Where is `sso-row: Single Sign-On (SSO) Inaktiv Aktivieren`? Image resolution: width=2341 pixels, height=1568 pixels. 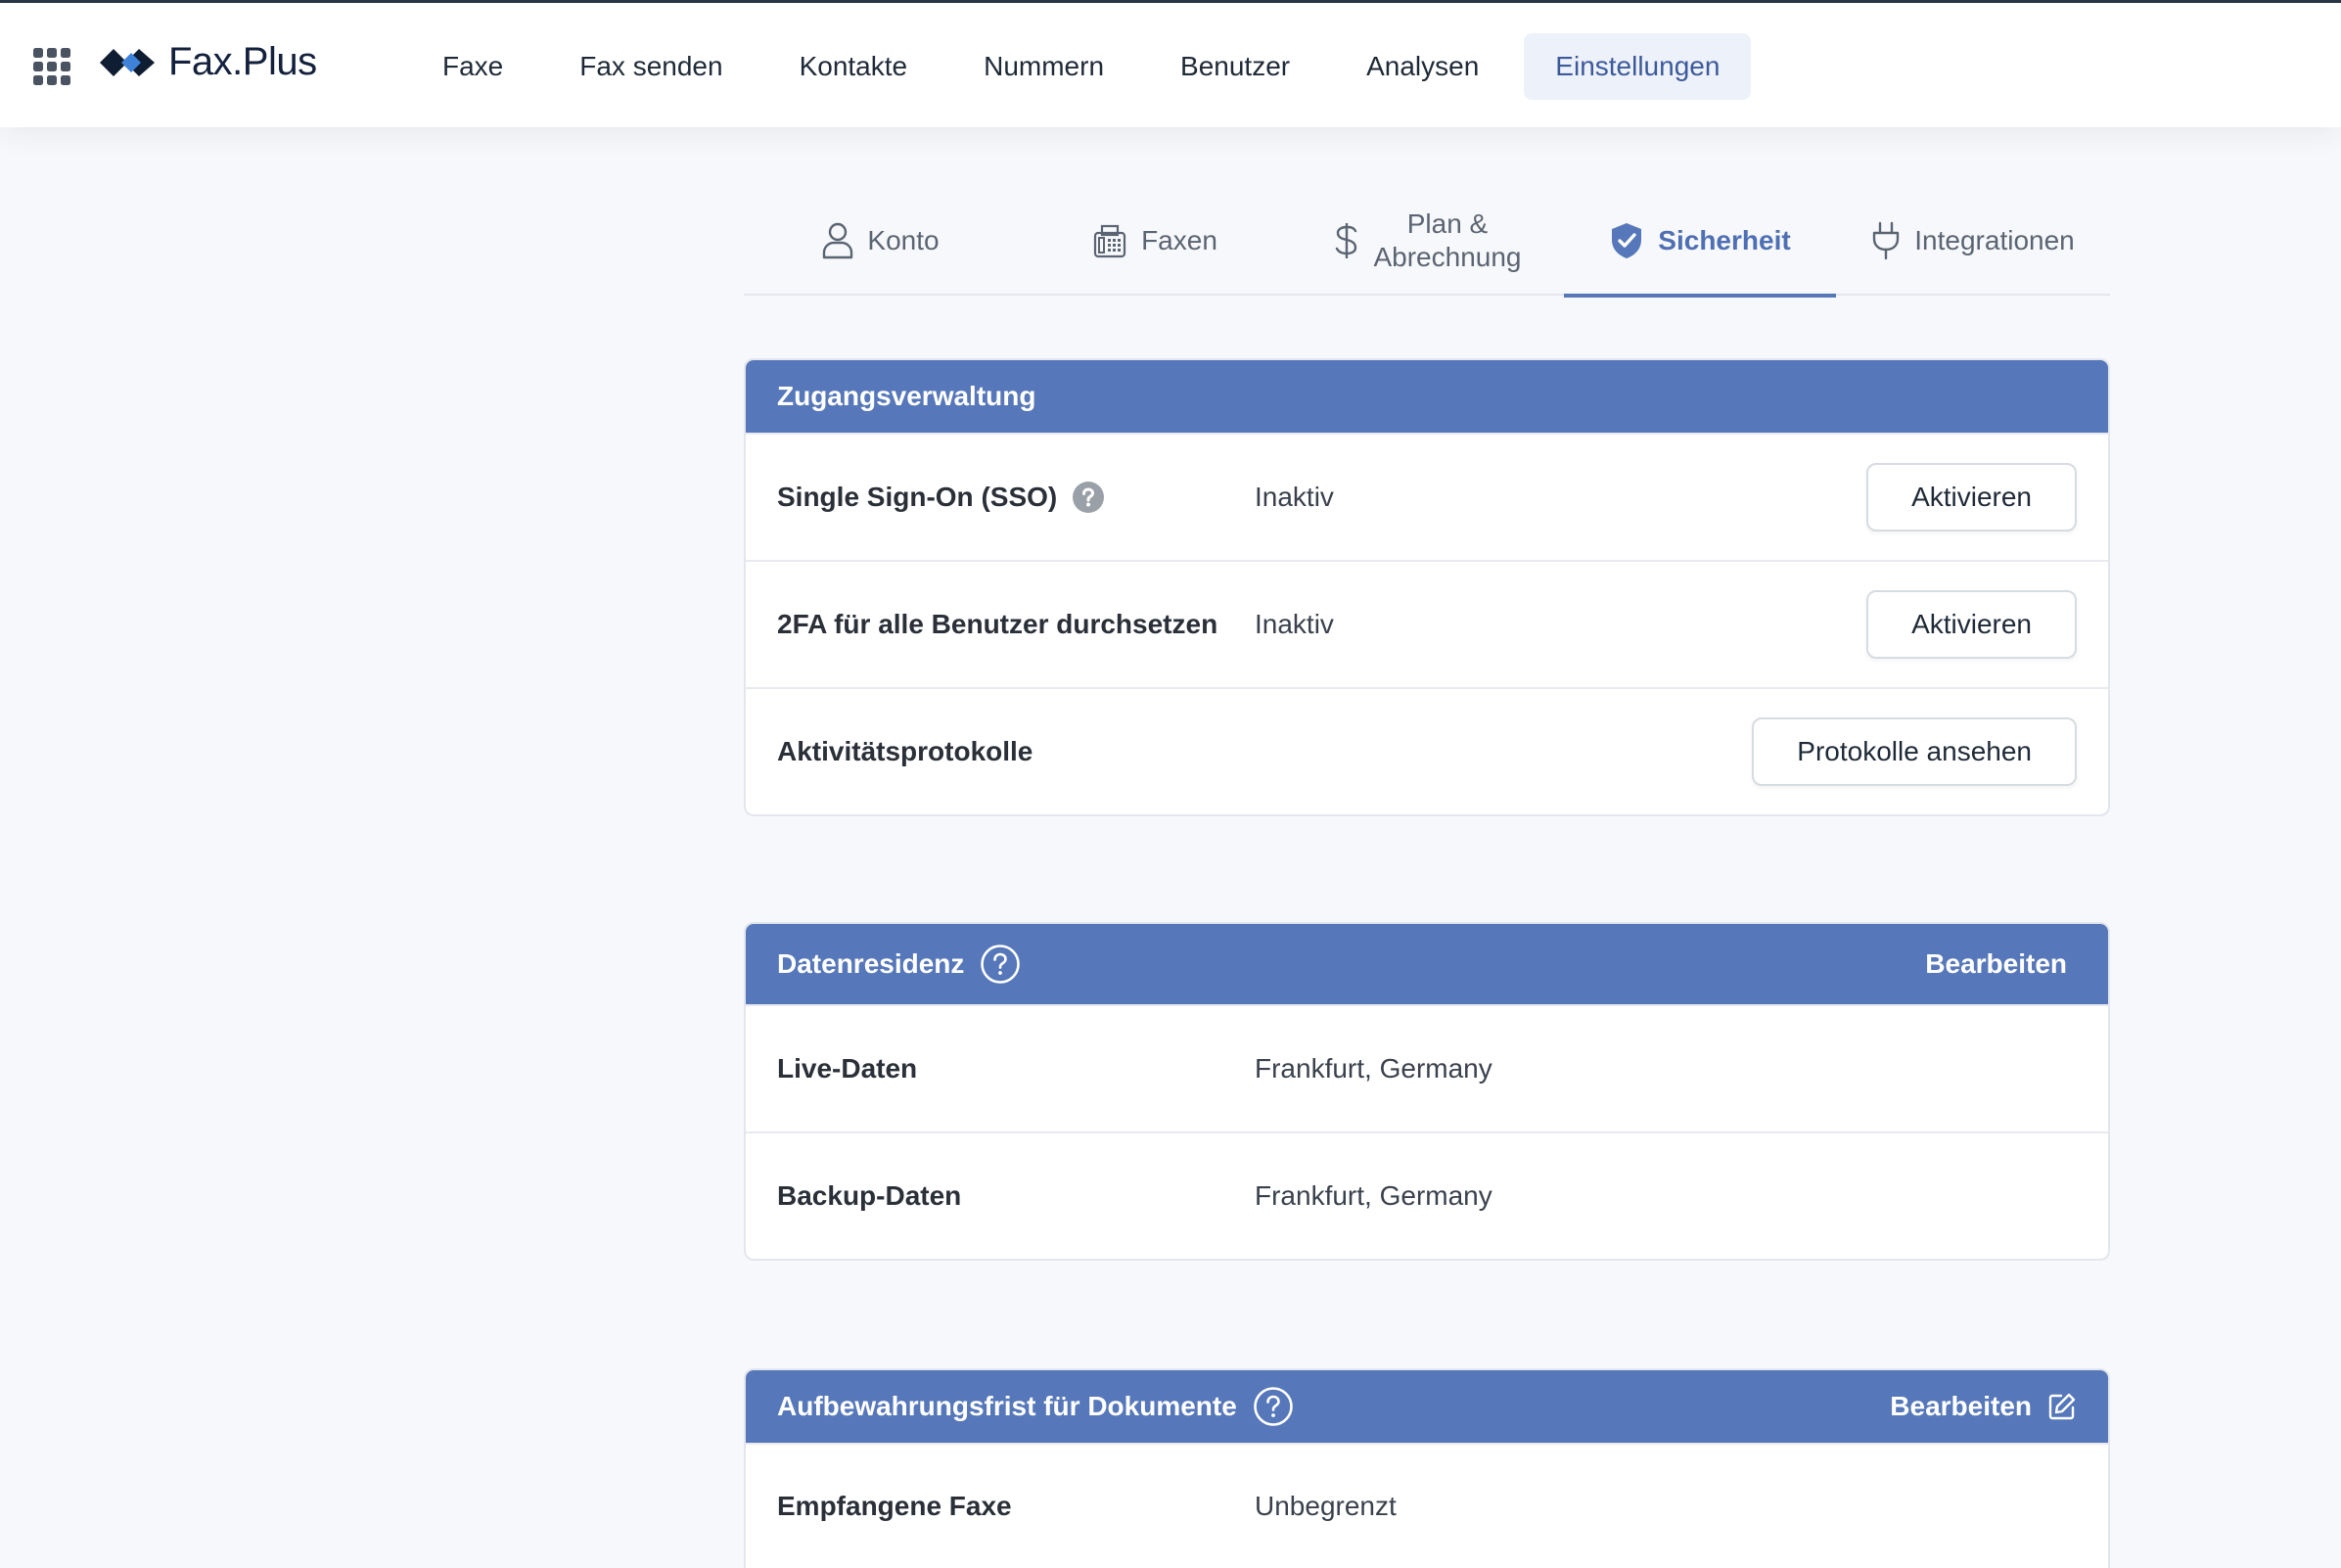 sso-row: Single Sign-On (SSO) Inaktiv Aktivieren is located at coordinates (1427, 496).